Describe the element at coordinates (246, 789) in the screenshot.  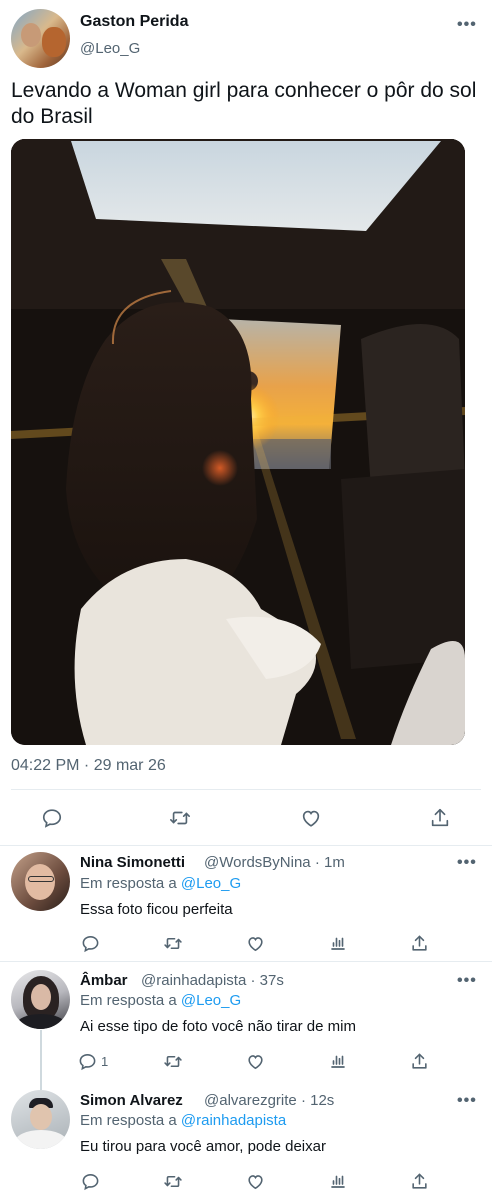
I see `divider` at that location.